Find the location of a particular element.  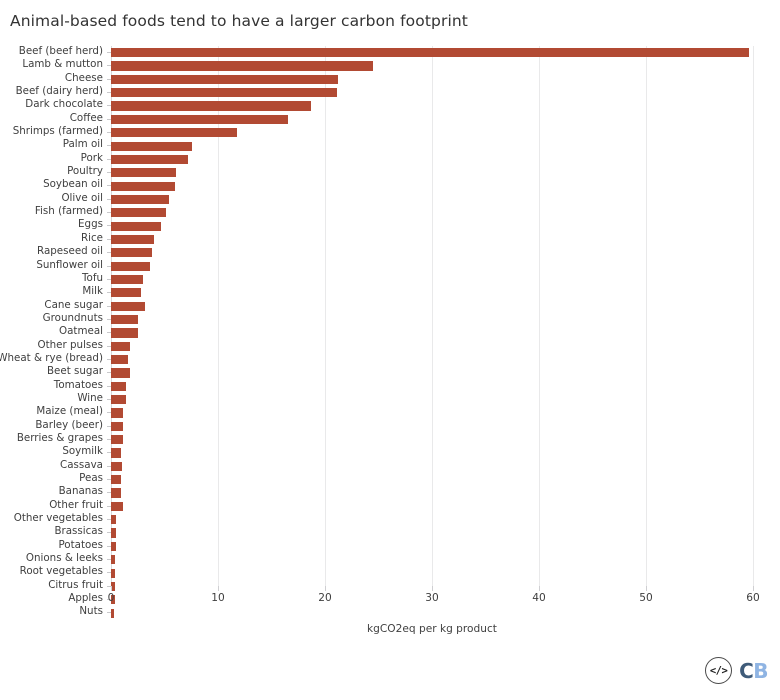

category-label: Citrus fruit is located at coordinates (75, 584).